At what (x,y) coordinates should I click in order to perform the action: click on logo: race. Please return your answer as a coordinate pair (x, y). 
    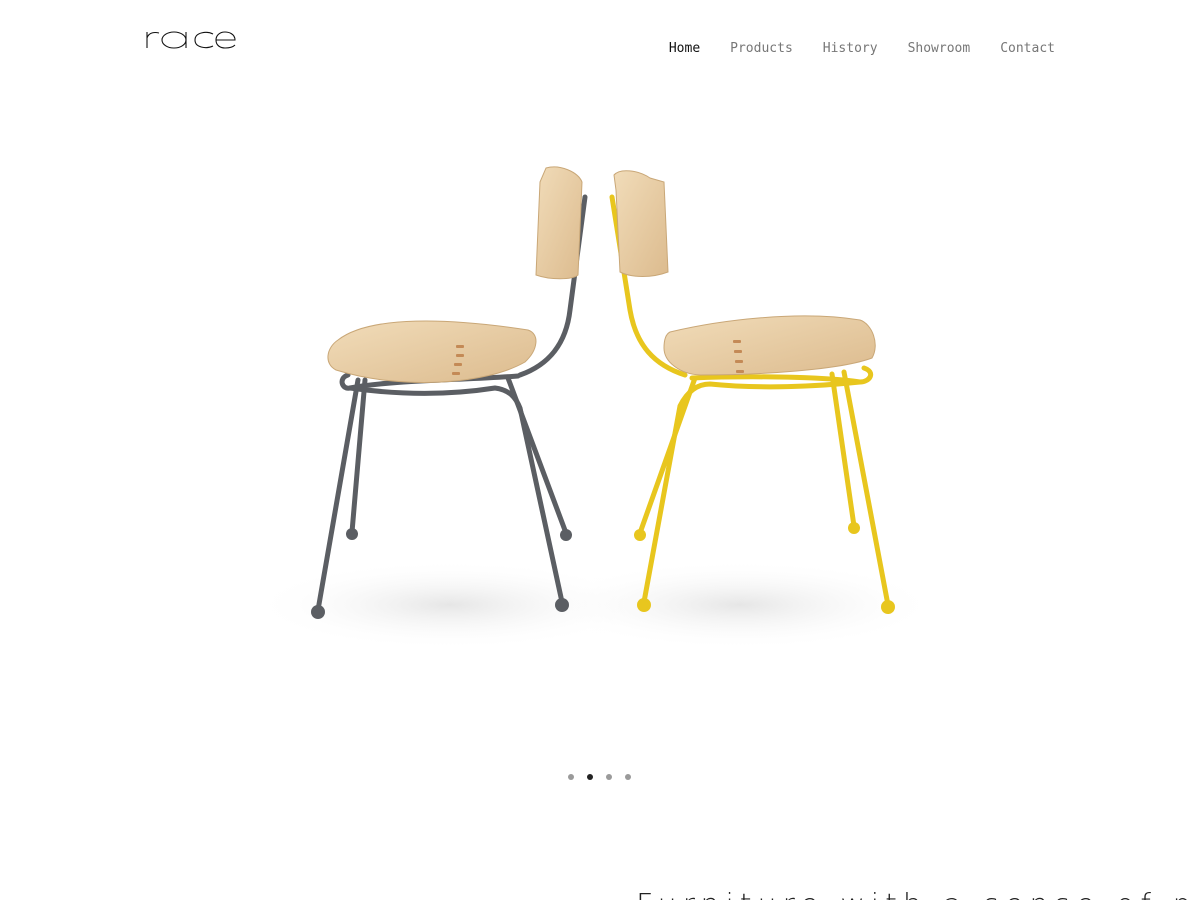
    Looking at the image, I should click on (191, 39).